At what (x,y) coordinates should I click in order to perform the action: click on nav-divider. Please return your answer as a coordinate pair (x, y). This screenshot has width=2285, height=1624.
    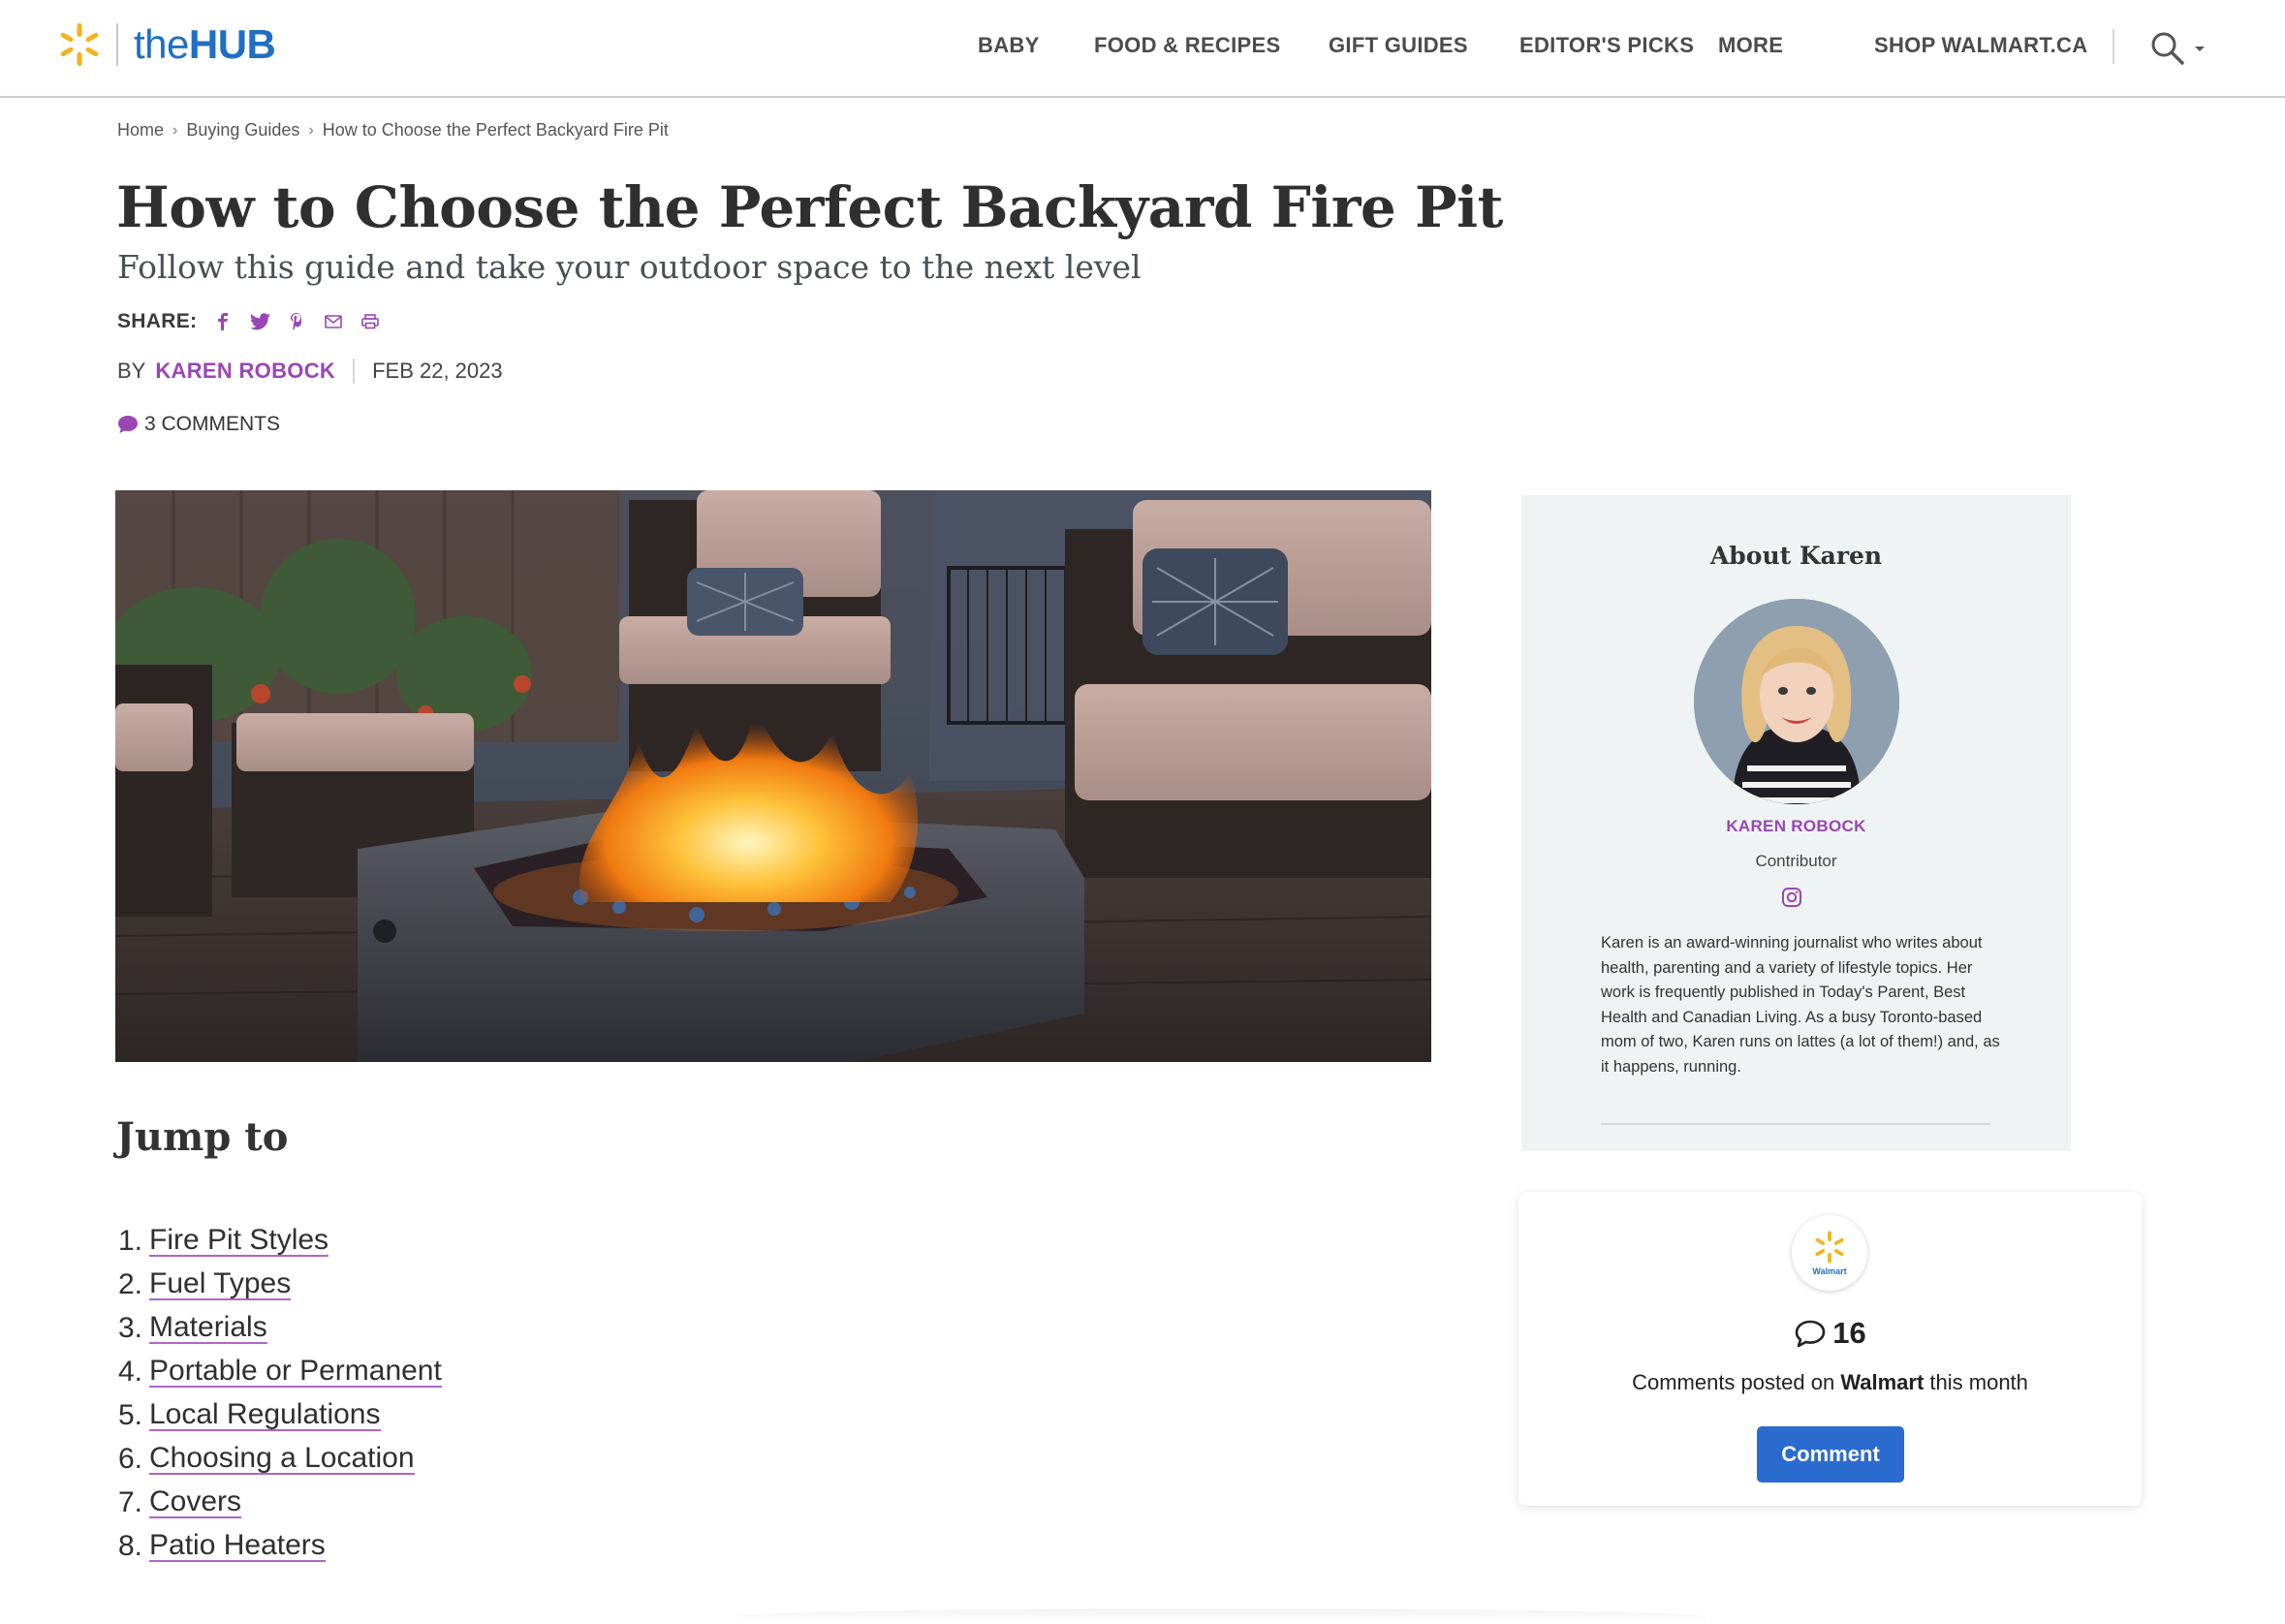
    Looking at the image, I should click on (2113, 46).